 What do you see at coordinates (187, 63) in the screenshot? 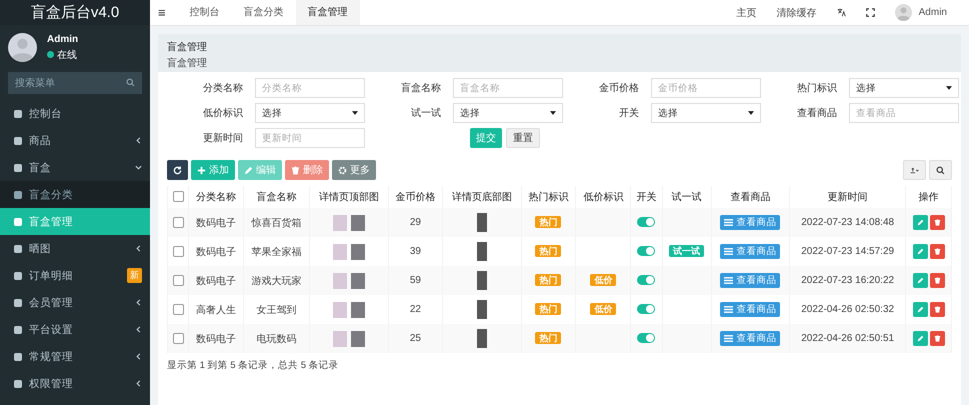
I see `breadcrumb: 盲盒管理` at bounding box center [187, 63].